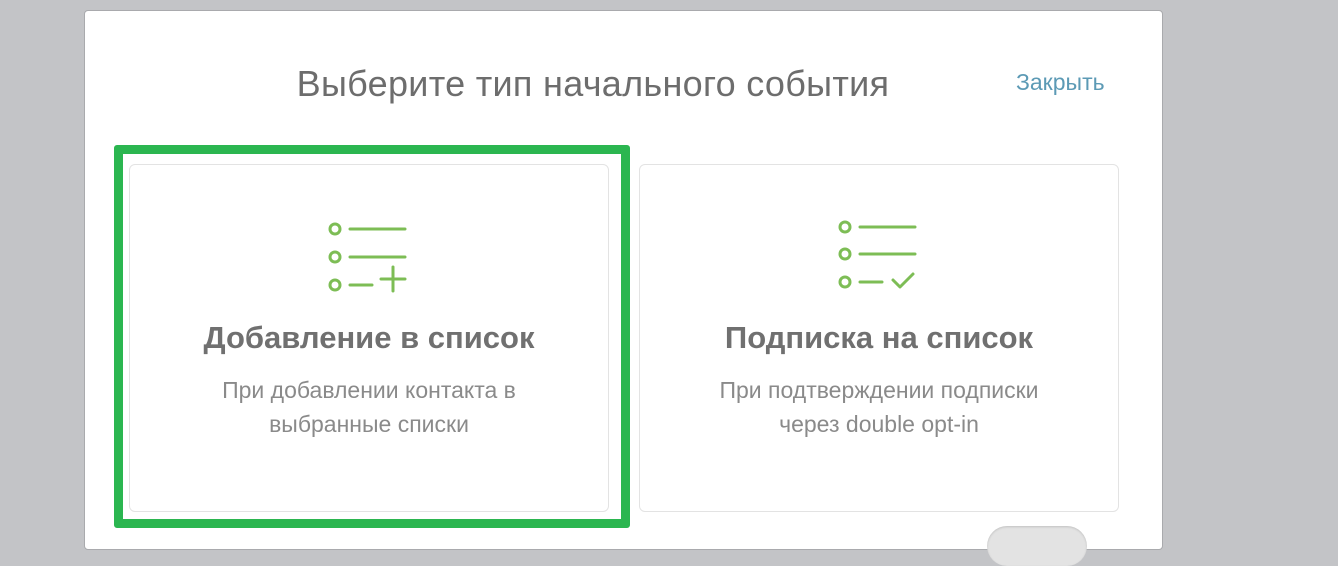 The height and width of the screenshot is (566, 1338). What do you see at coordinates (879, 424) in the screenshot?
I see `card-description-line: через double opt-in` at bounding box center [879, 424].